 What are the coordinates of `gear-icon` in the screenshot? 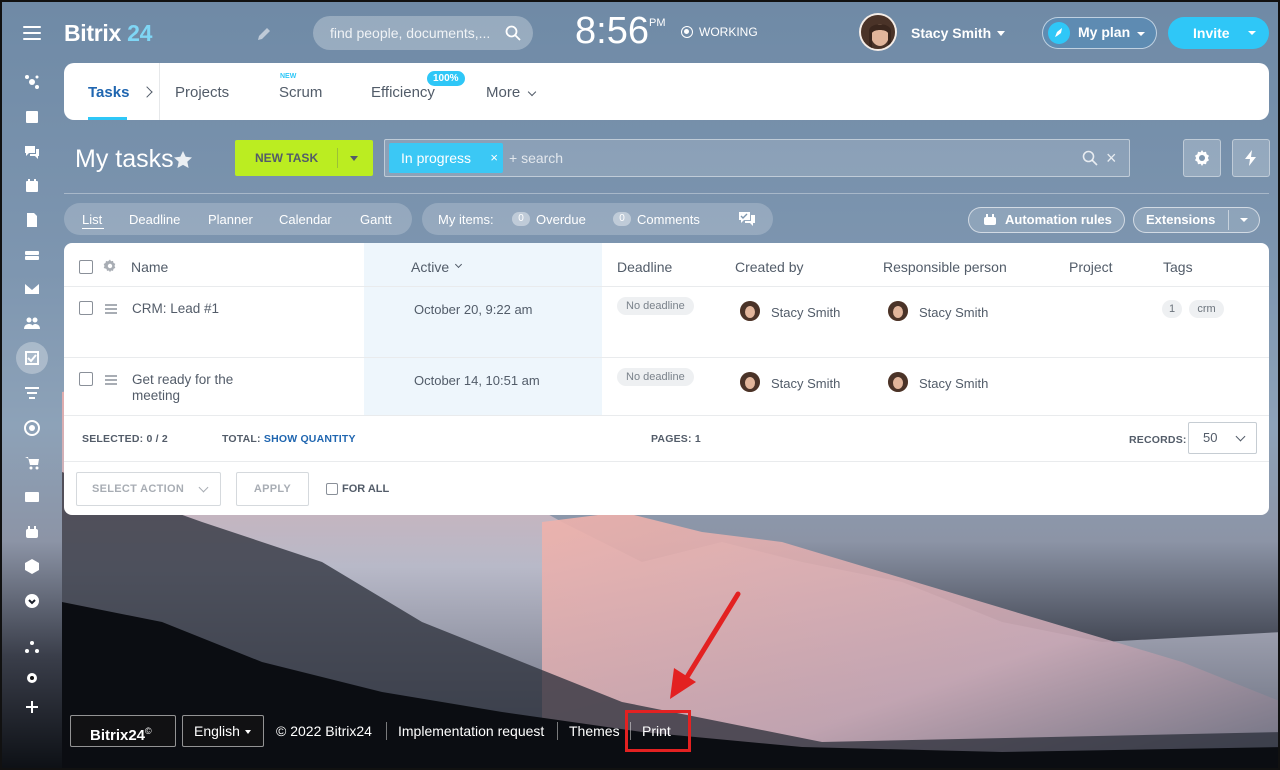 It's located at (110, 266).